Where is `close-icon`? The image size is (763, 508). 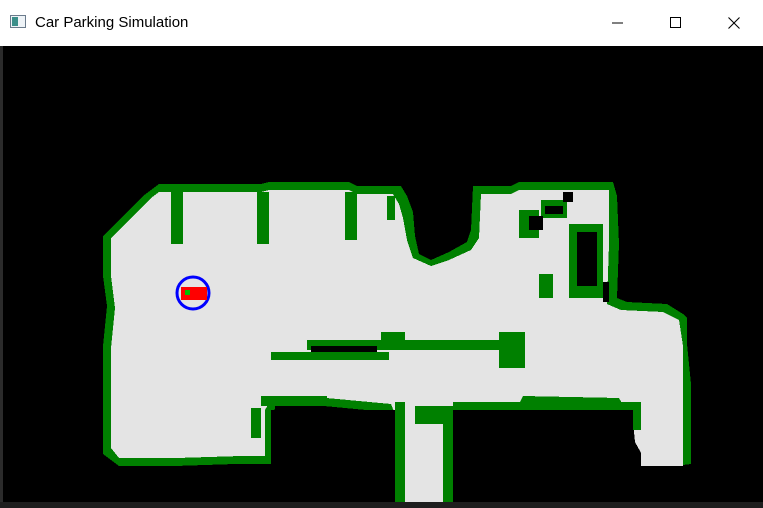 close-icon is located at coordinates (734, 23).